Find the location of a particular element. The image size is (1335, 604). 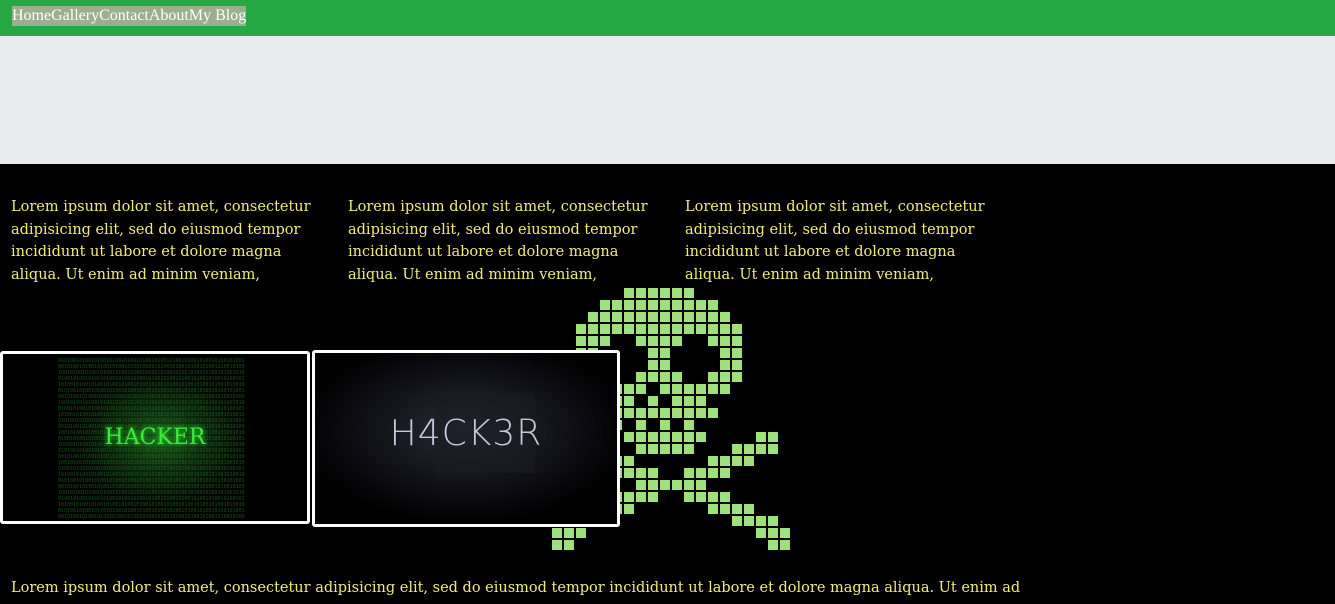

nav-links: Home Gallery Contact About My Blog is located at coordinates (129, 16).